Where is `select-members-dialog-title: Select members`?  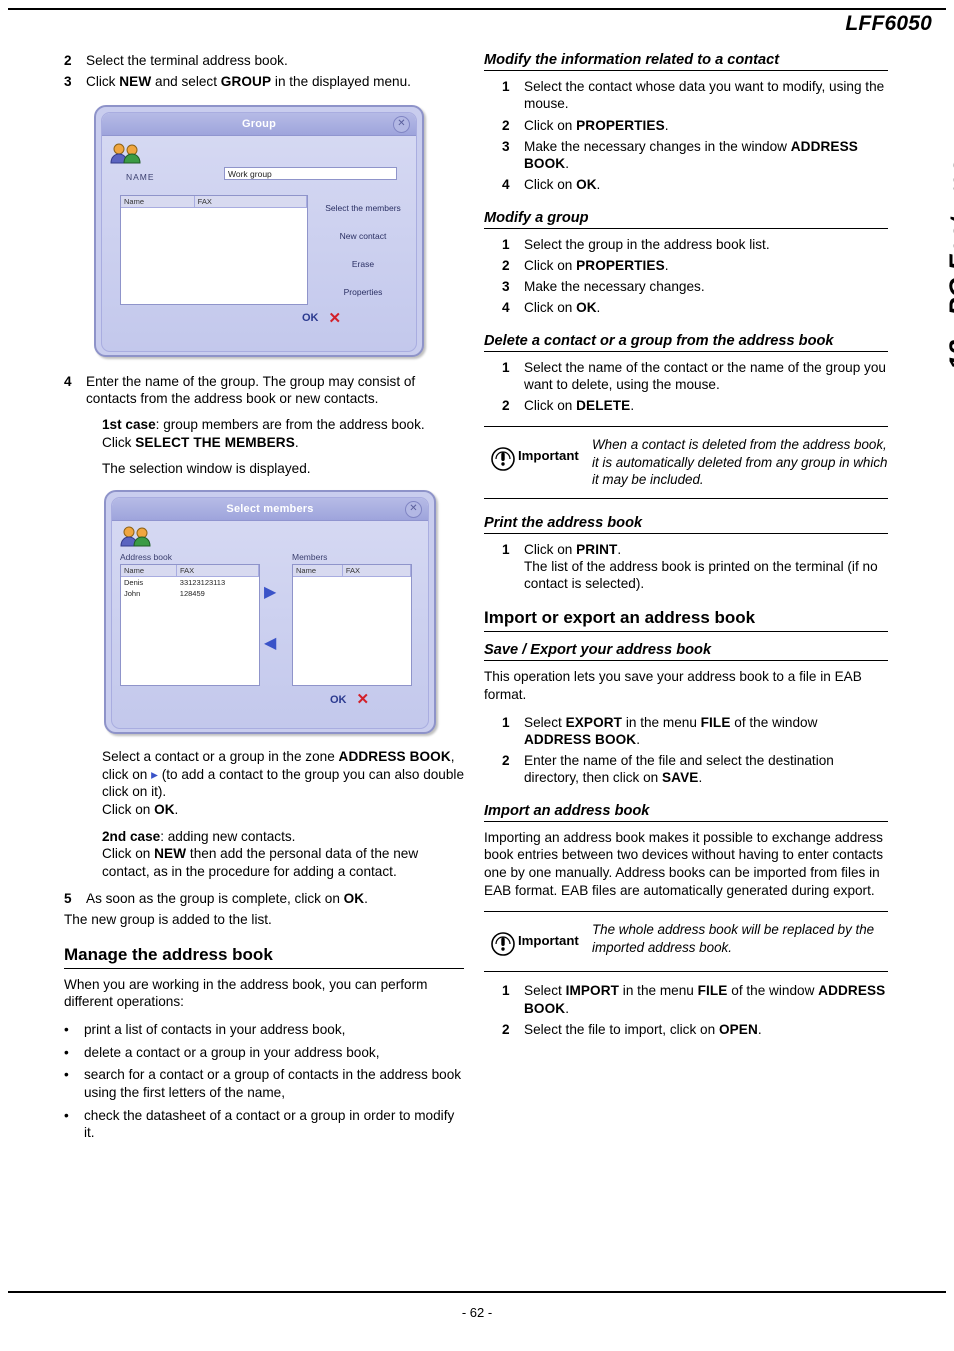
select-members-dialog-title: Select members is located at coordinates (270, 510).